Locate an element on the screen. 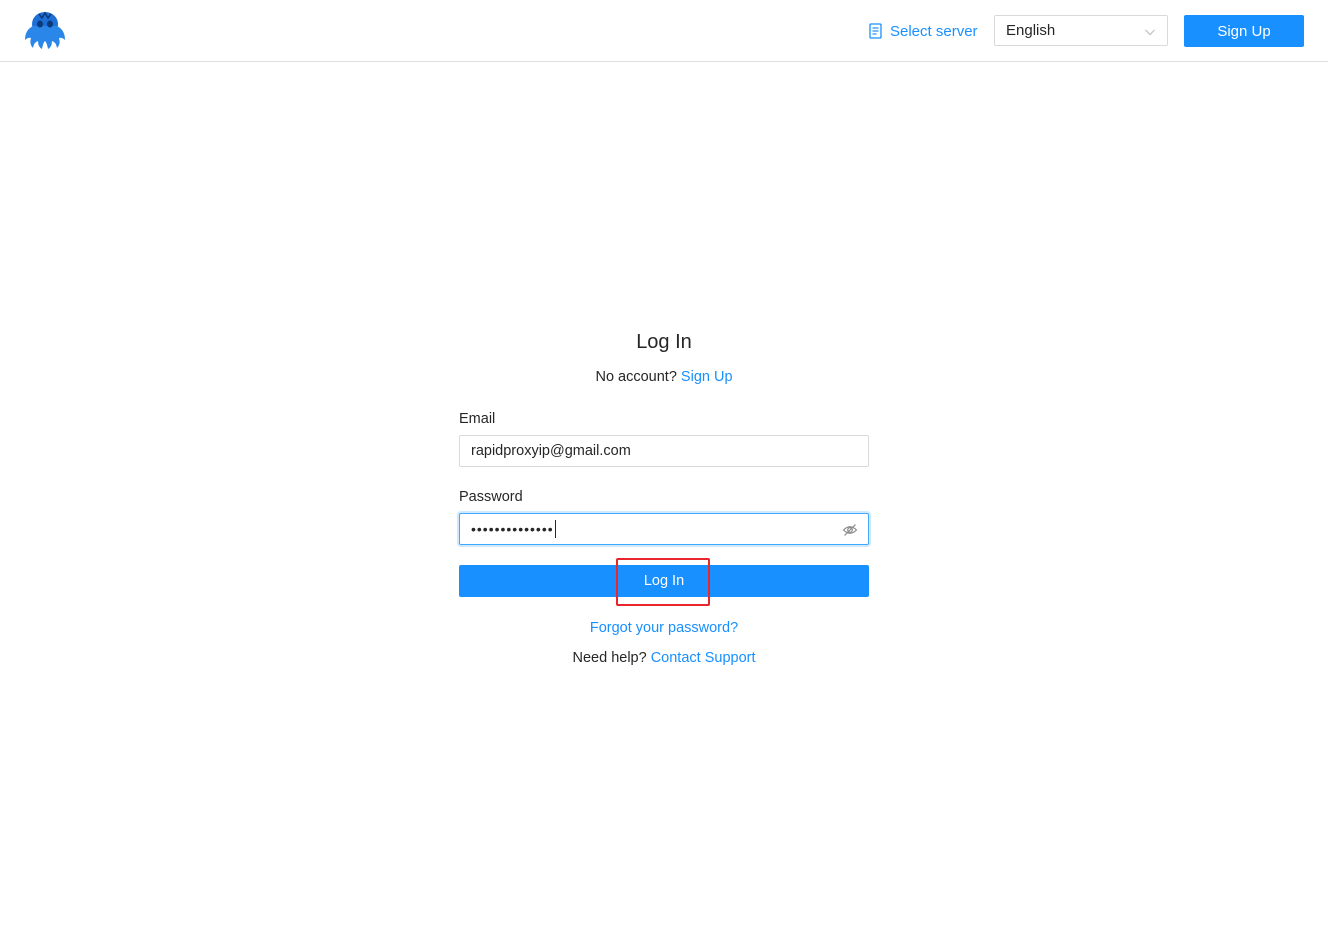  chevron-down-icon is located at coordinates (1150, 31).